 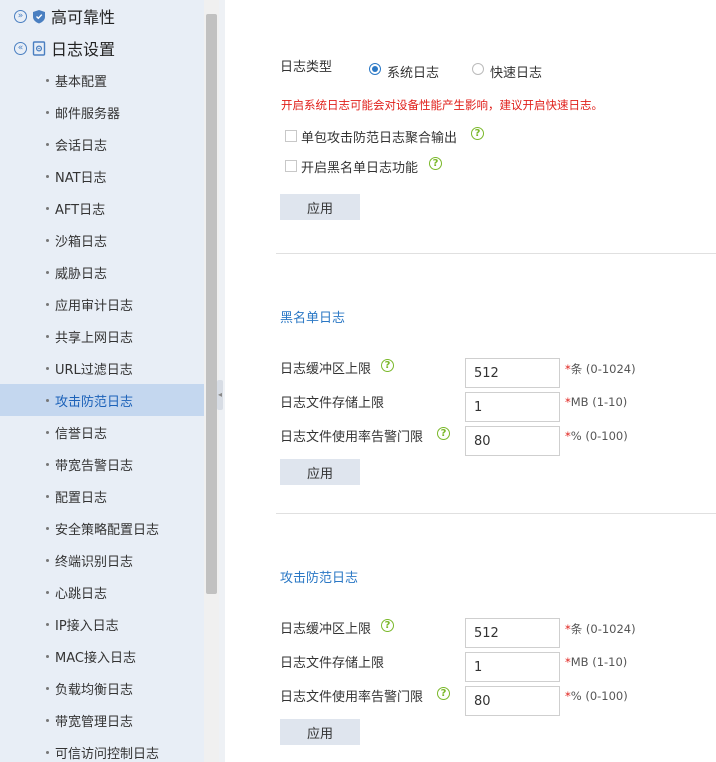 What do you see at coordinates (94, 690) in the screenshot?
I see `sidebar-item-label: 负载均衡日志` at bounding box center [94, 690].